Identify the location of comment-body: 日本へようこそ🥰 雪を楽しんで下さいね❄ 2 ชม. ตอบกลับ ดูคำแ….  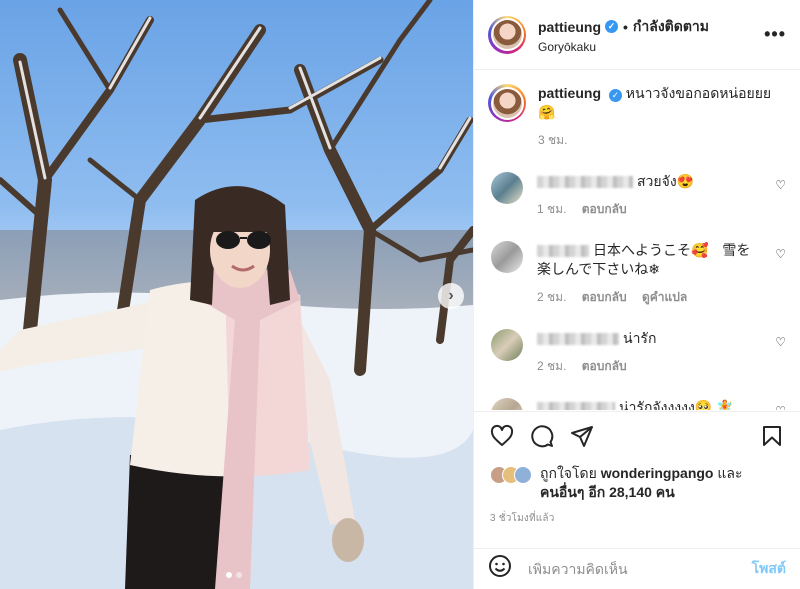
(661, 274).